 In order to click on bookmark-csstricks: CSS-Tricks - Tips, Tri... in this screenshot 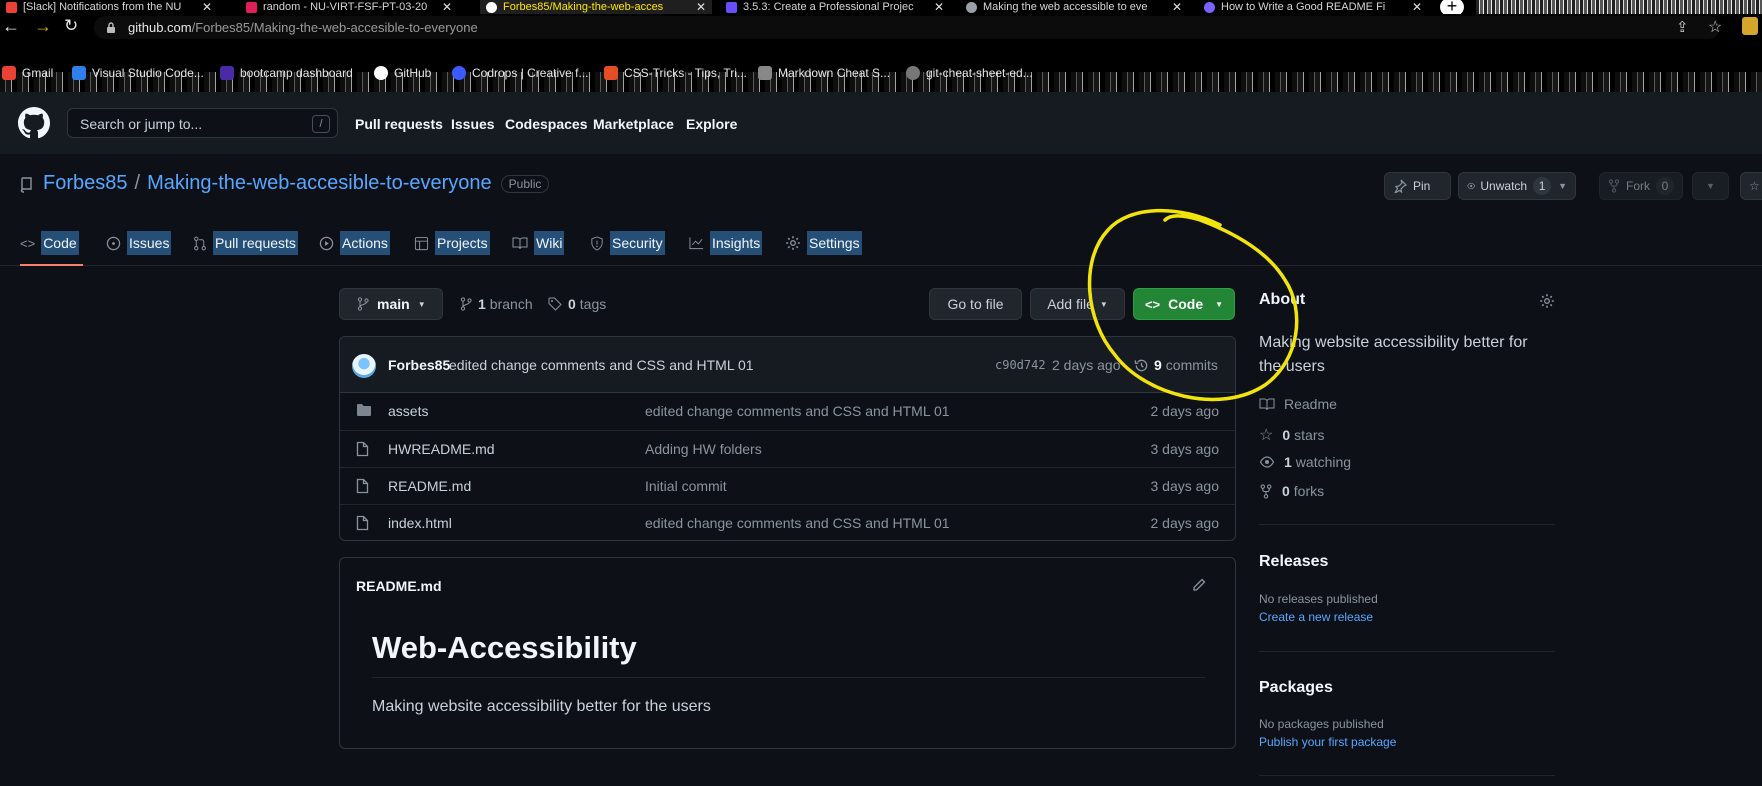, I will do `click(675, 73)`.